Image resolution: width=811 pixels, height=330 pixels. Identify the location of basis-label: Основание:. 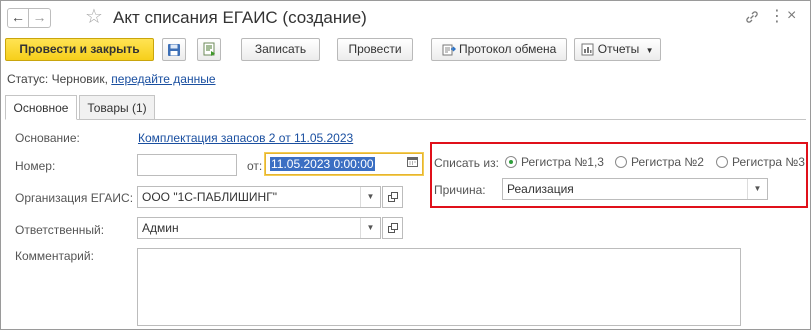
(47, 138).